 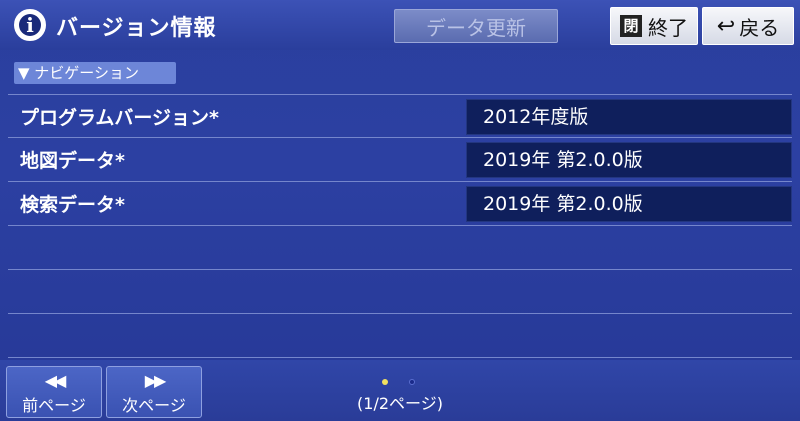 What do you see at coordinates (629, 117) in the screenshot?
I see `row-value: 2012年度版` at bounding box center [629, 117].